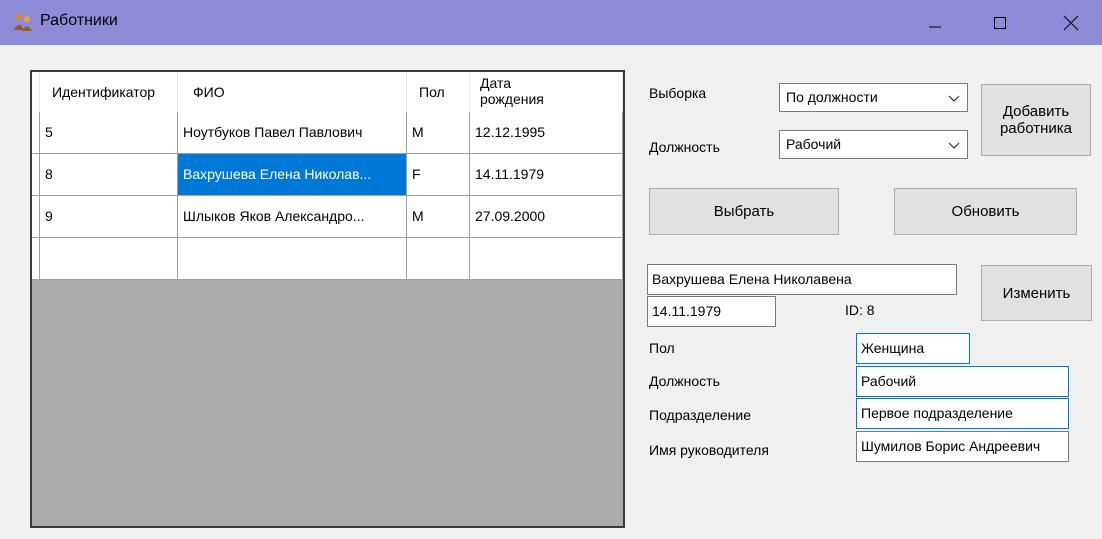 Image resolution: width=1102 pixels, height=539 pixels. What do you see at coordinates (104, 92) in the screenshot?
I see `column-header-id-label: Идентификатор` at bounding box center [104, 92].